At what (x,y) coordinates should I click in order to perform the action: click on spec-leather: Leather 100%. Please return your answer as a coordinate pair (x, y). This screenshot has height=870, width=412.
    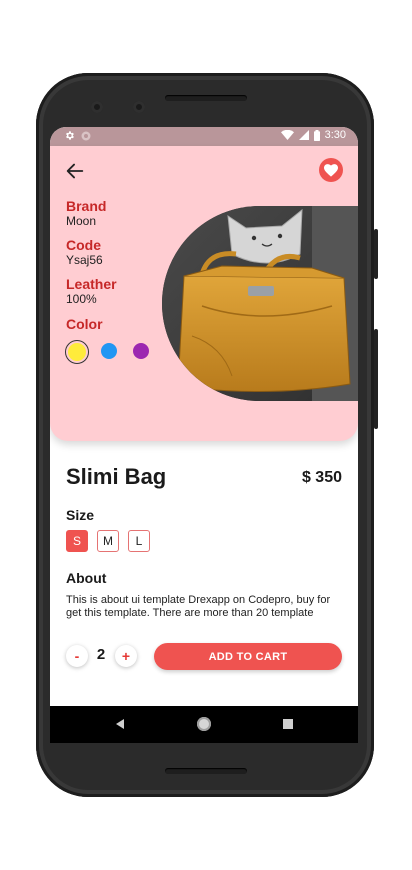
    Looking at the image, I should click on (91, 291).